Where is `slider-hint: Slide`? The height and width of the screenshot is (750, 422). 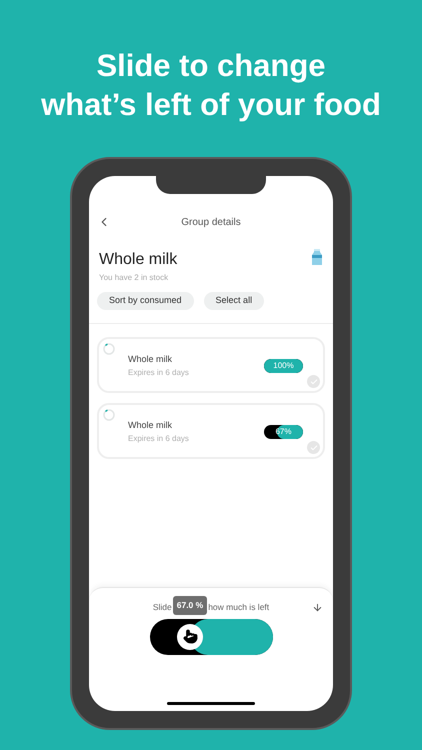 slider-hint: Slide is located at coordinates (162, 607).